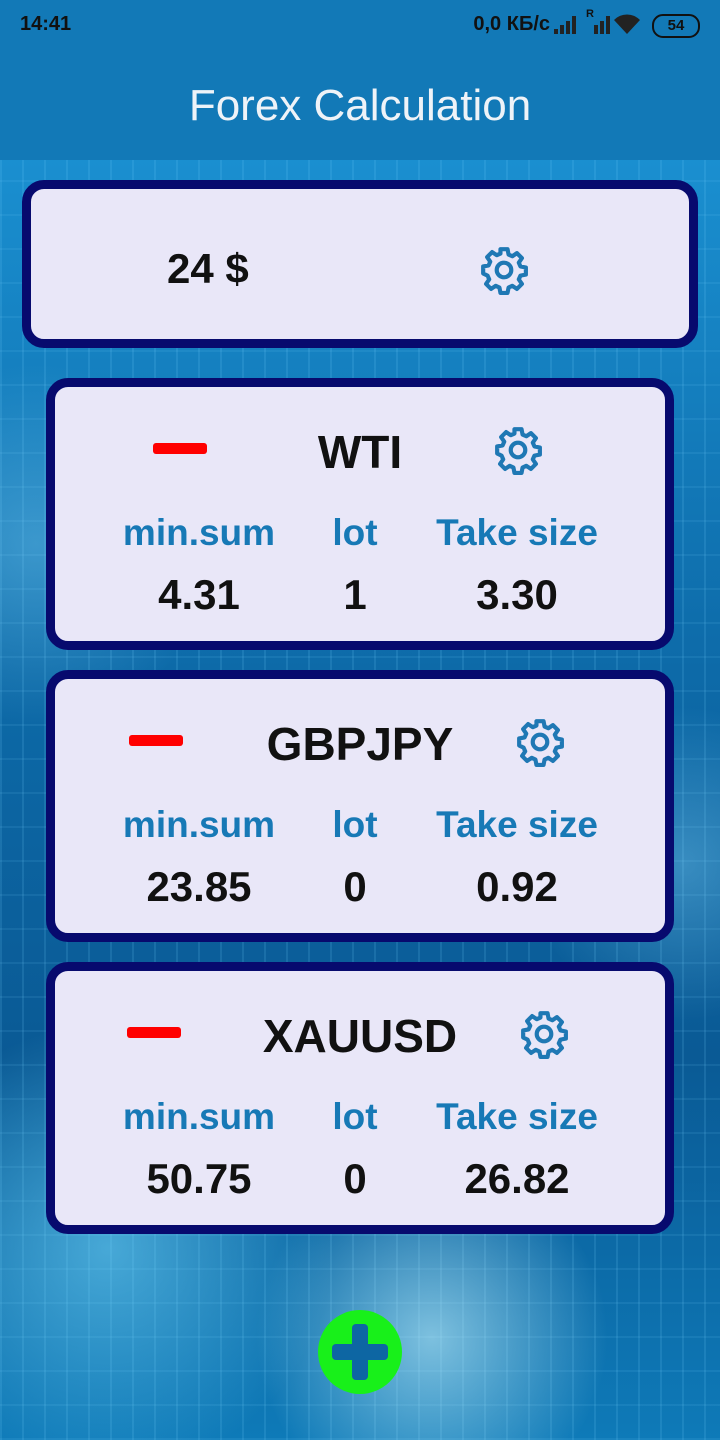  Describe the element at coordinates (627, 24) in the screenshot. I see `wifi-icon` at that location.